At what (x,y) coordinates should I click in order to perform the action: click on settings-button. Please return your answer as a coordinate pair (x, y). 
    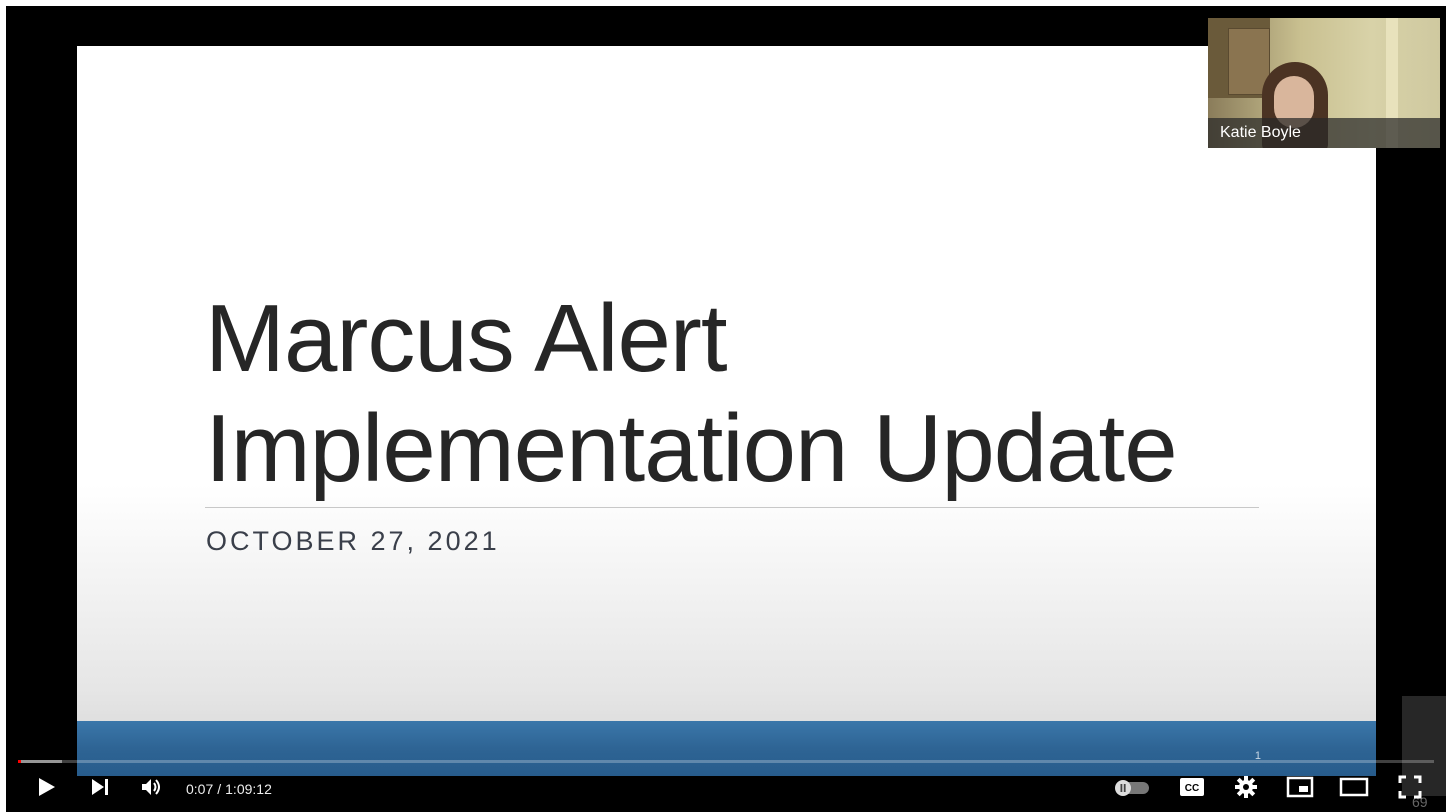
    Looking at the image, I should click on (1246, 789).